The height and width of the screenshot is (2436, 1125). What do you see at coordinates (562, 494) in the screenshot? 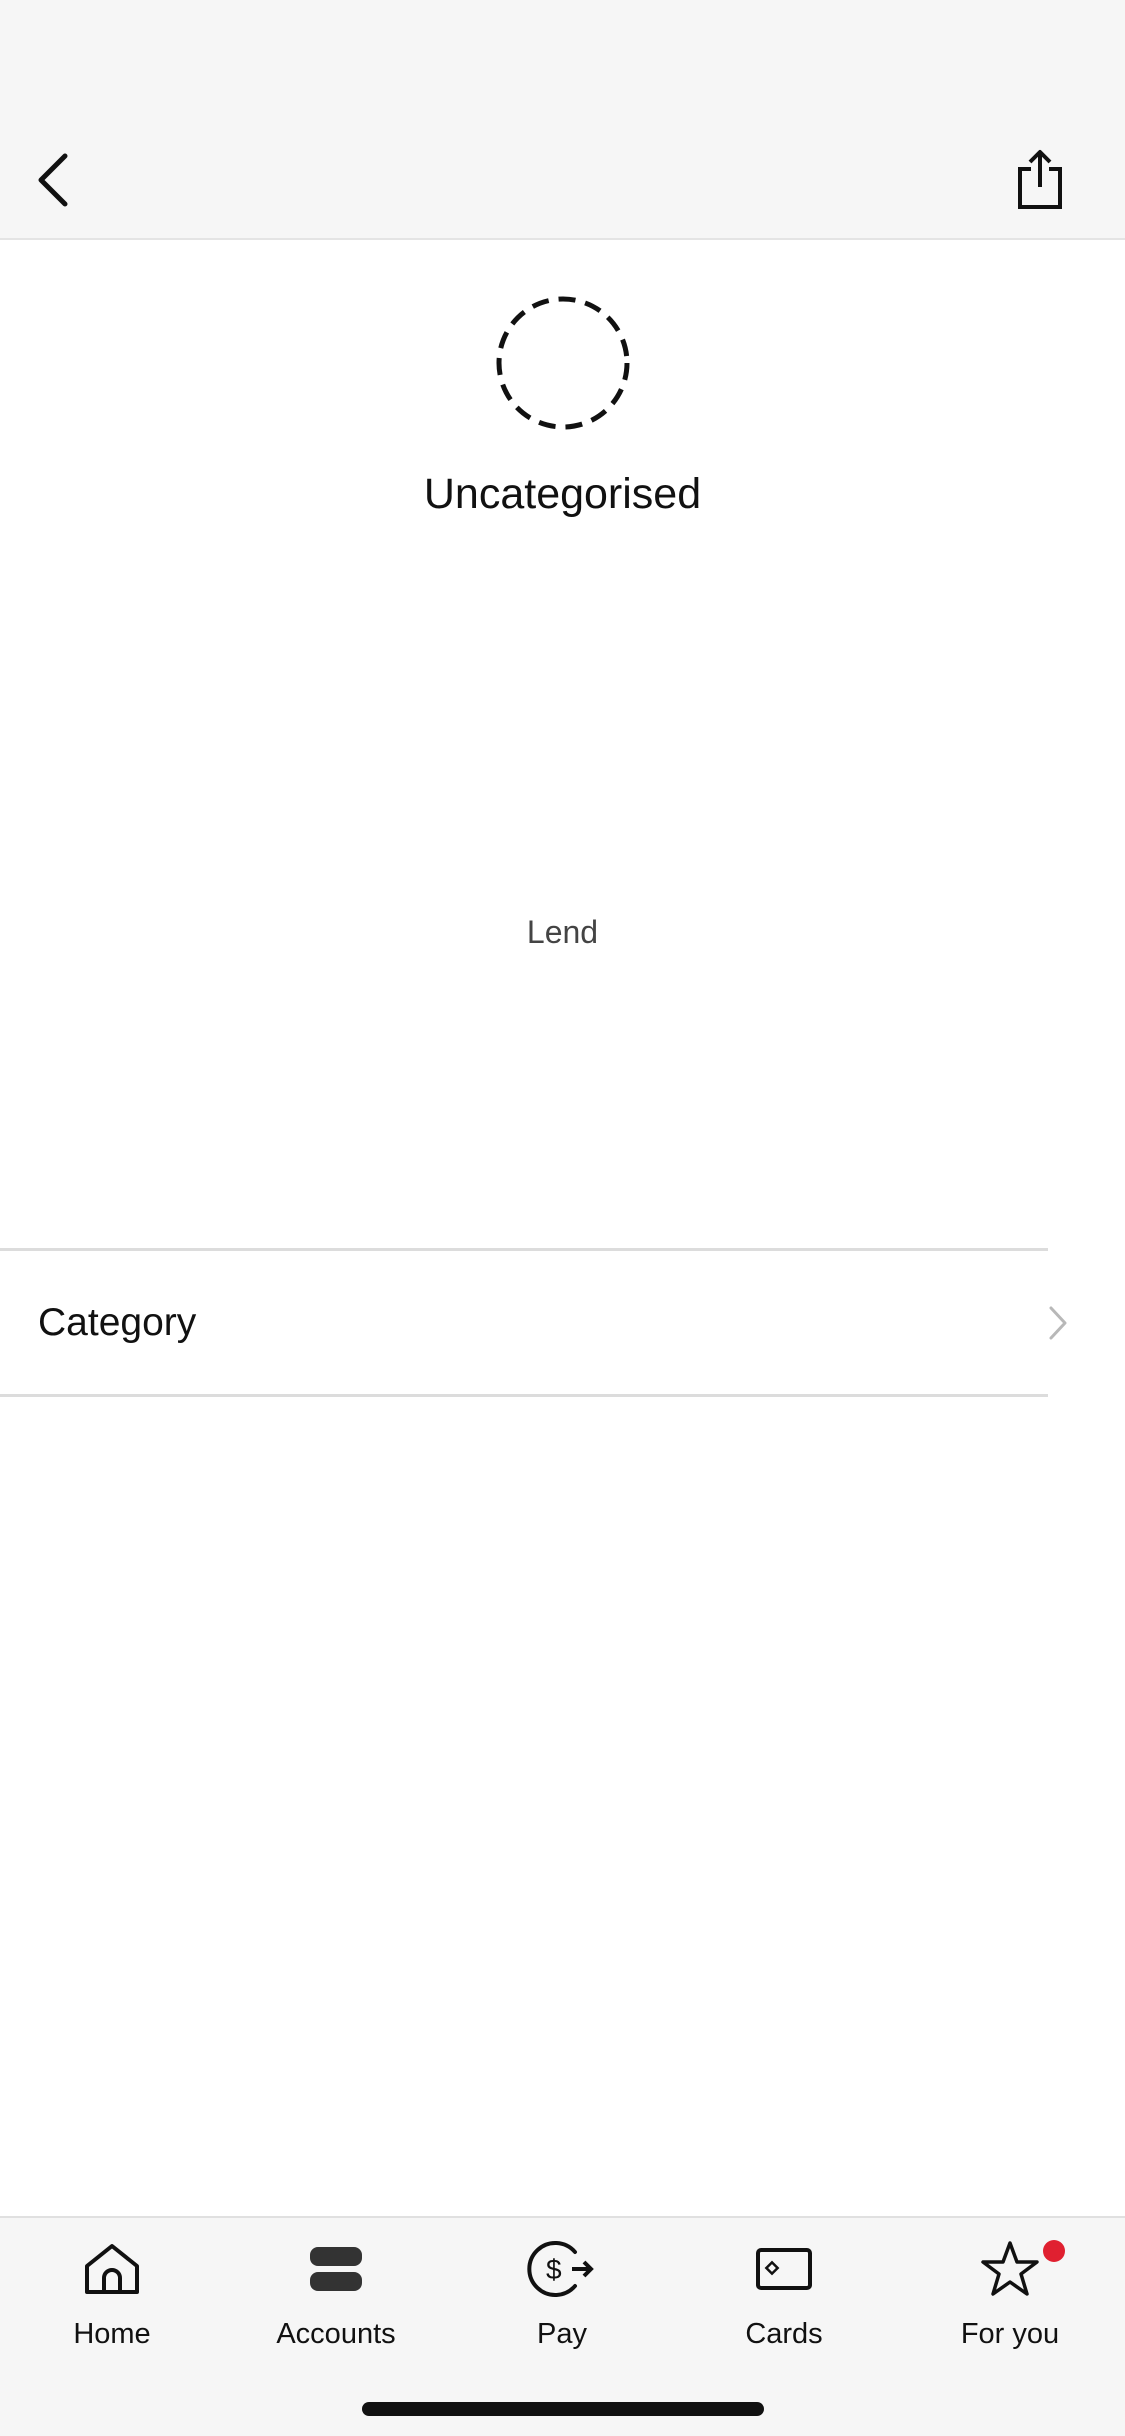
I see `category-title: Uncategorised` at bounding box center [562, 494].